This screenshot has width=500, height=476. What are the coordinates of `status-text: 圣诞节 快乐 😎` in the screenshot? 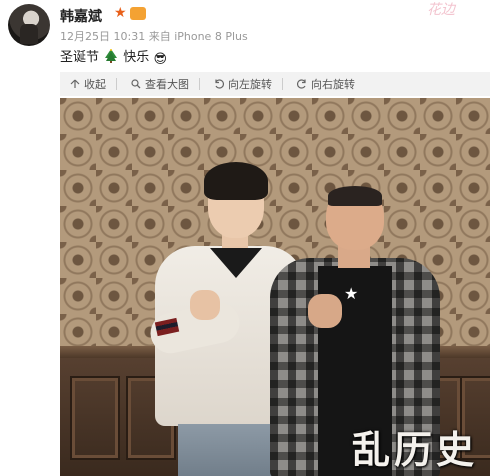 It's located at (113, 56).